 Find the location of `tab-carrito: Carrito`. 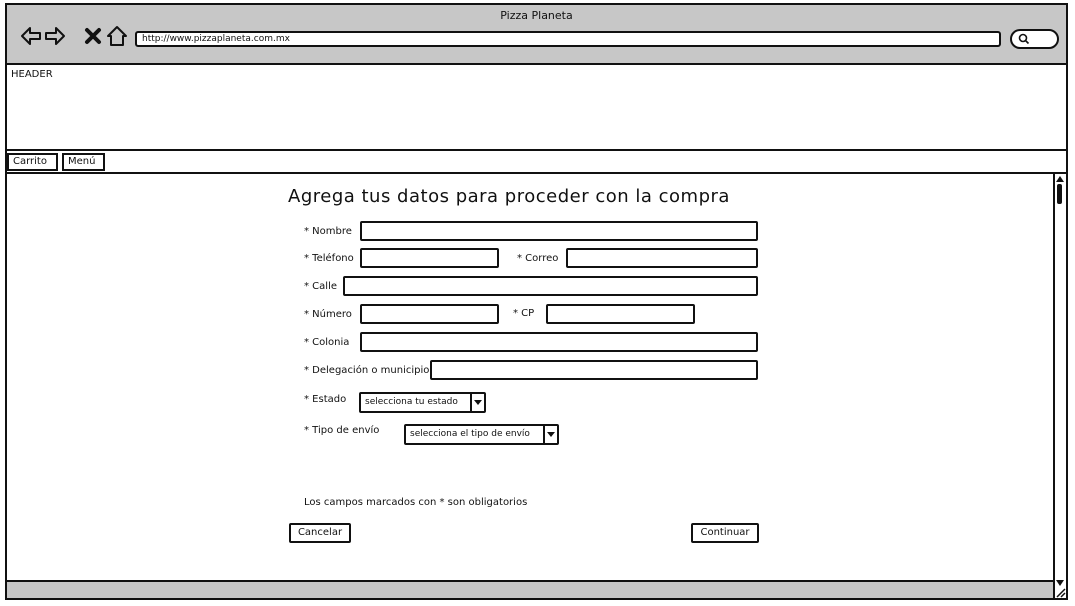

tab-carrito: Carrito is located at coordinates (32, 162).